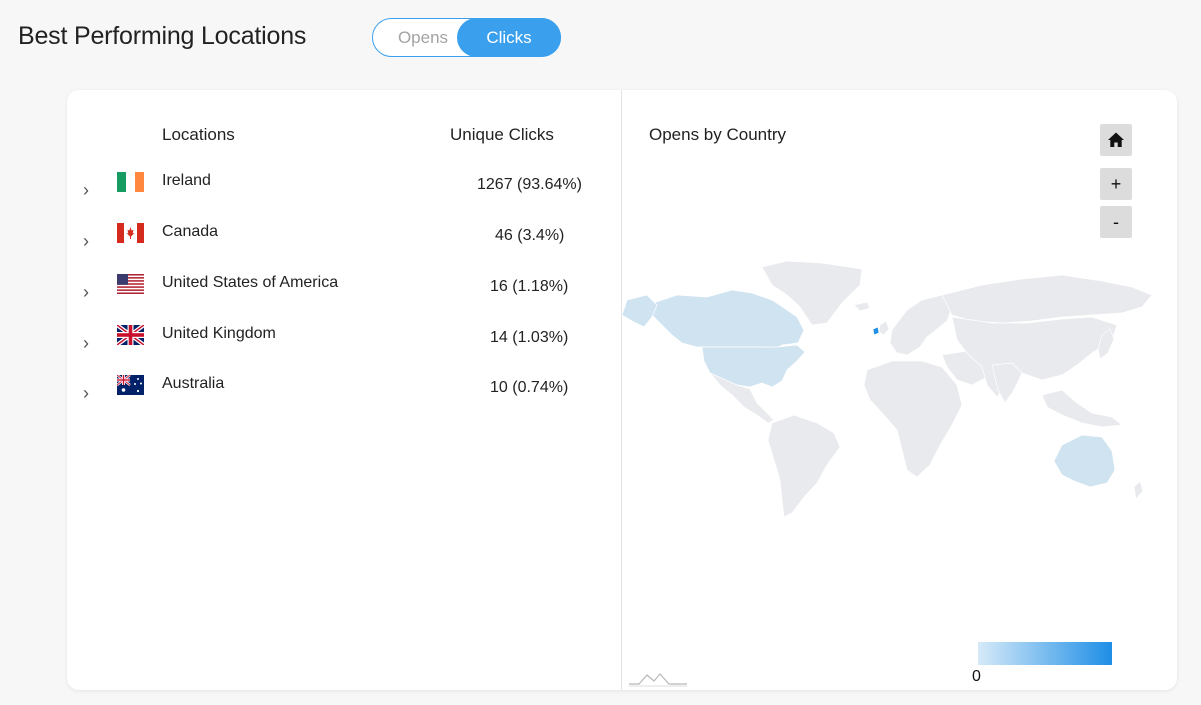  What do you see at coordinates (344, 197) in the screenshot?
I see `table-row: › Ireland 1267 (93.64%)` at bounding box center [344, 197].